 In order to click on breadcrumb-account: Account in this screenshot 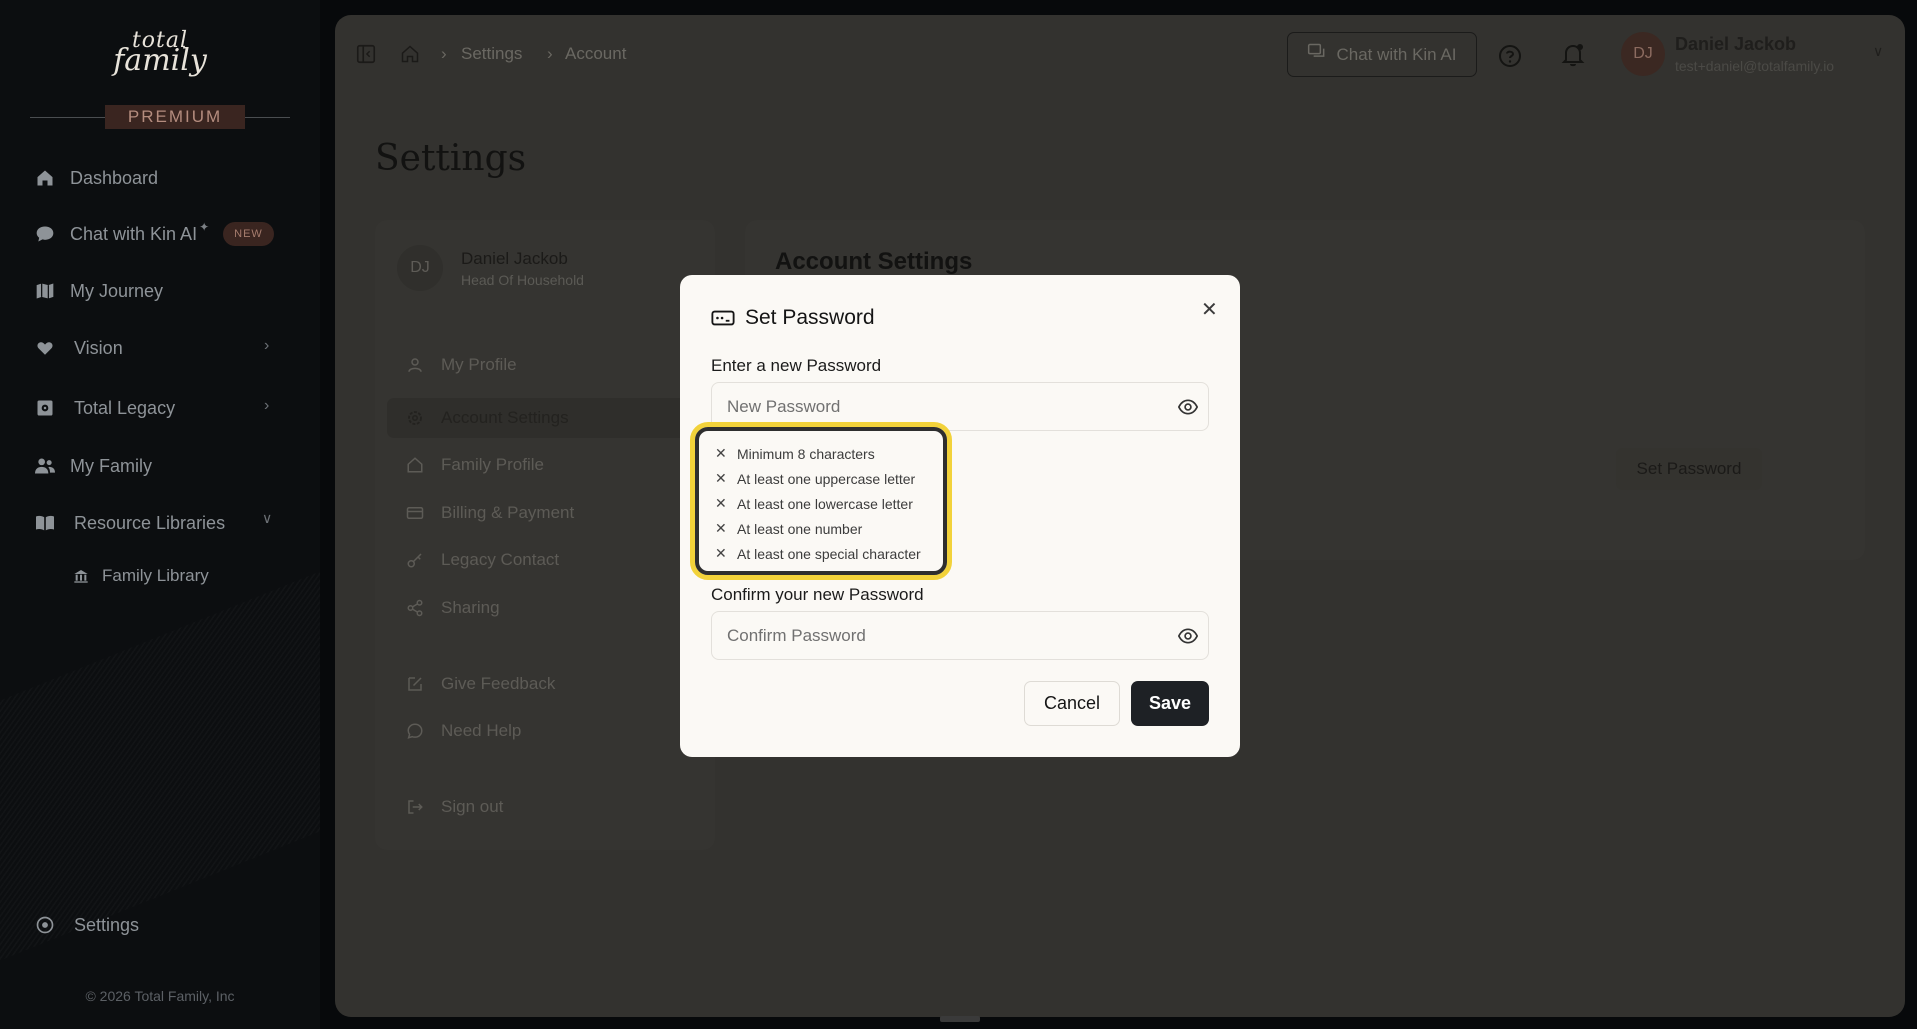, I will do `click(595, 54)`.